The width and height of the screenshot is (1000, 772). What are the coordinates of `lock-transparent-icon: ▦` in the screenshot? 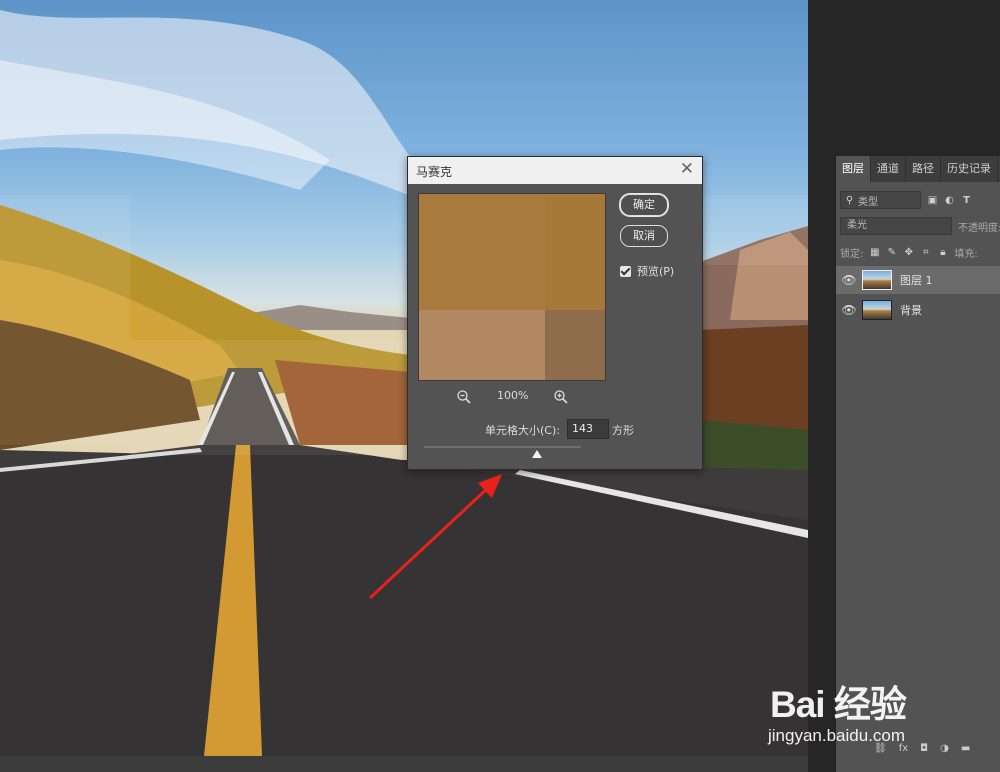 It's located at (874, 252).